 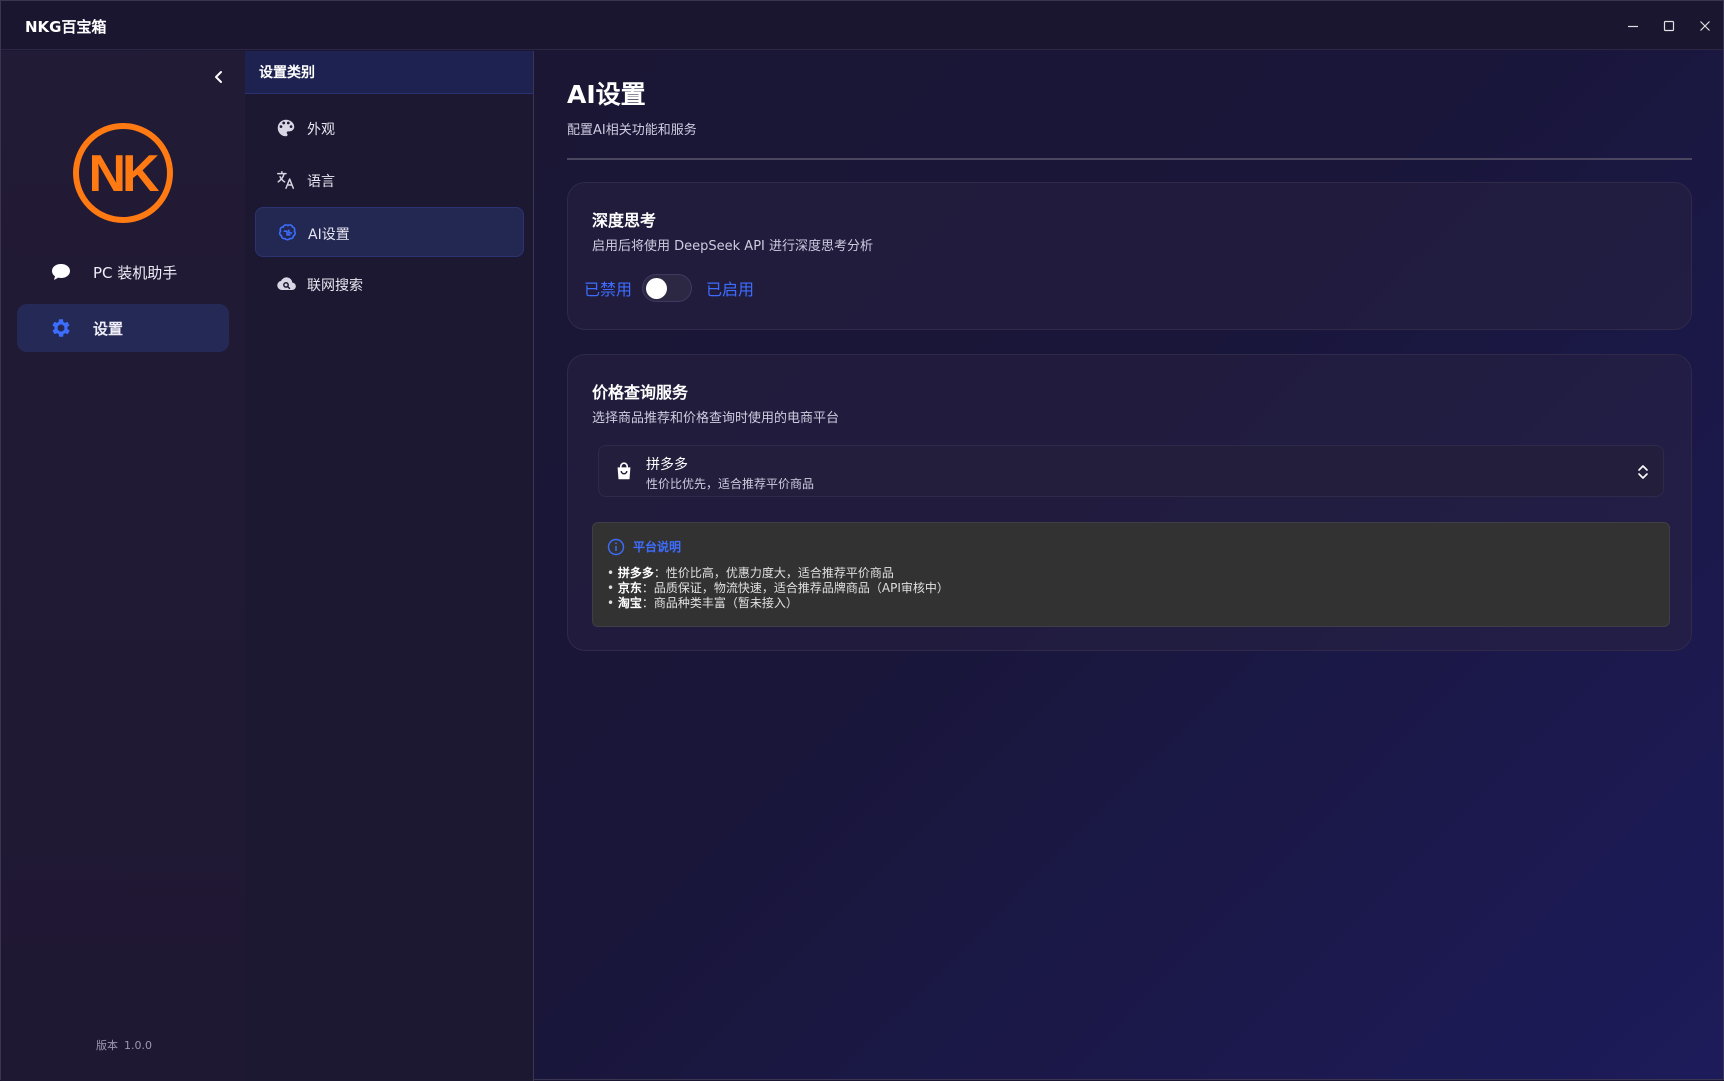 What do you see at coordinates (286, 180) in the screenshot?
I see `translate-icon` at bounding box center [286, 180].